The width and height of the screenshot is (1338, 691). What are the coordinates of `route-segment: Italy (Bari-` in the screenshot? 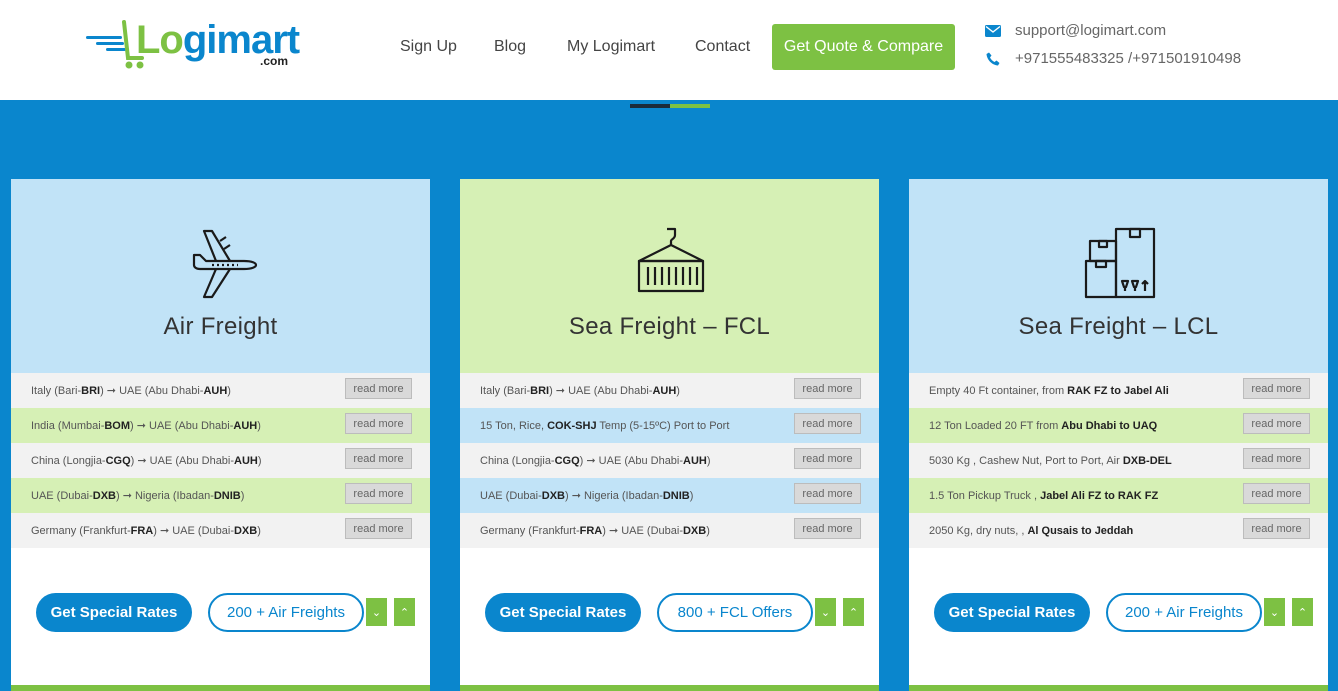 It's located at (56, 391).